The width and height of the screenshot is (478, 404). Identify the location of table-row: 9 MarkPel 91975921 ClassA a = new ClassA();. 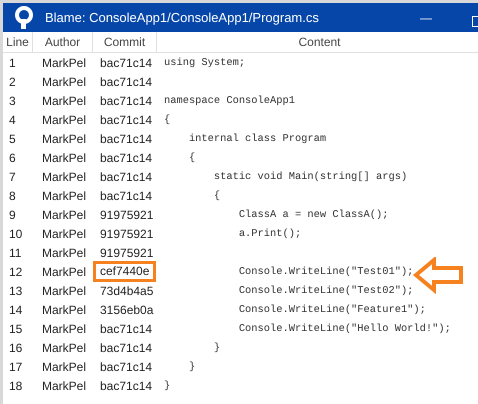
(240, 214).